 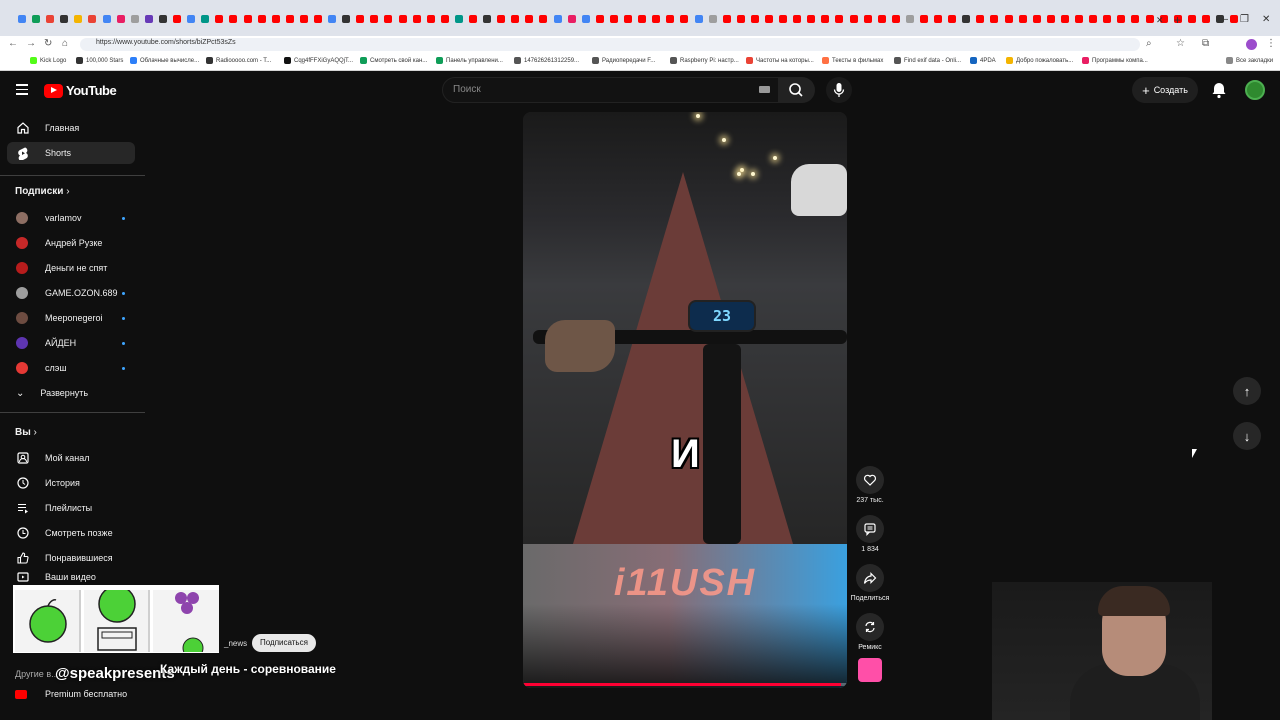 I want to click on sidebar-item-shorts: Shorts, so click(x=71, y=153).